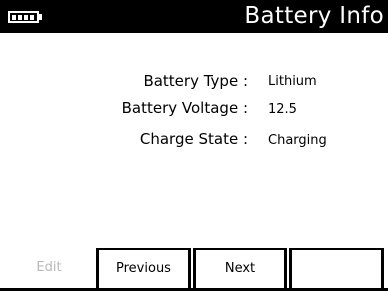 The image size is (388, 291). Describe the element at coordinates (292, 81) in the screenshot. I see `battery-type-value: Lithium` at that location.